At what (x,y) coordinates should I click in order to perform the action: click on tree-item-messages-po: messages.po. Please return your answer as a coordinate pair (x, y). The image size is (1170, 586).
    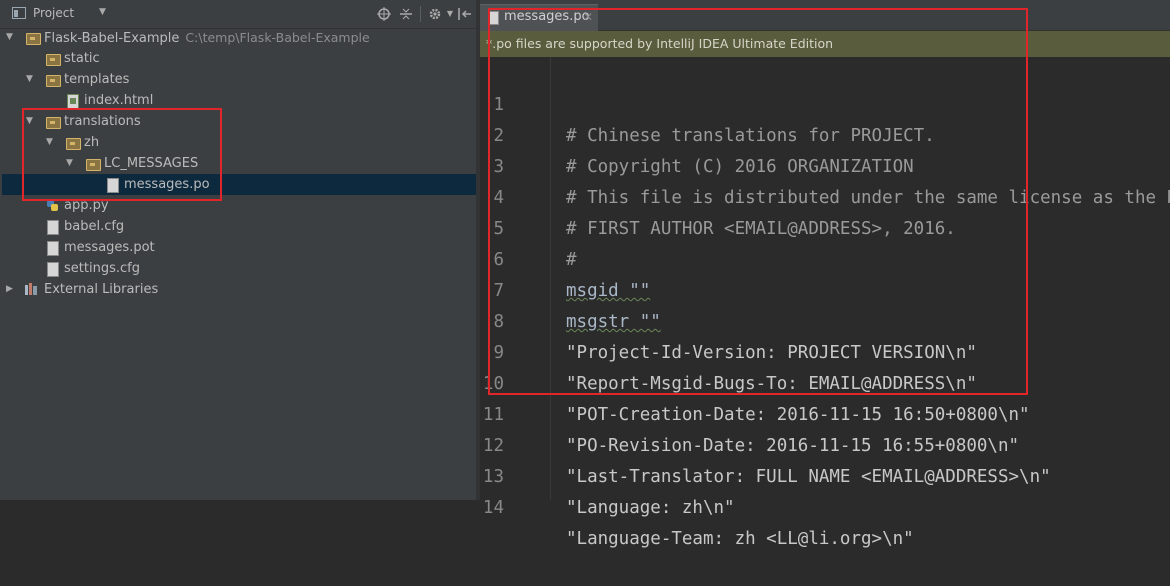
    Looking at the image, I should click on (239, 184).